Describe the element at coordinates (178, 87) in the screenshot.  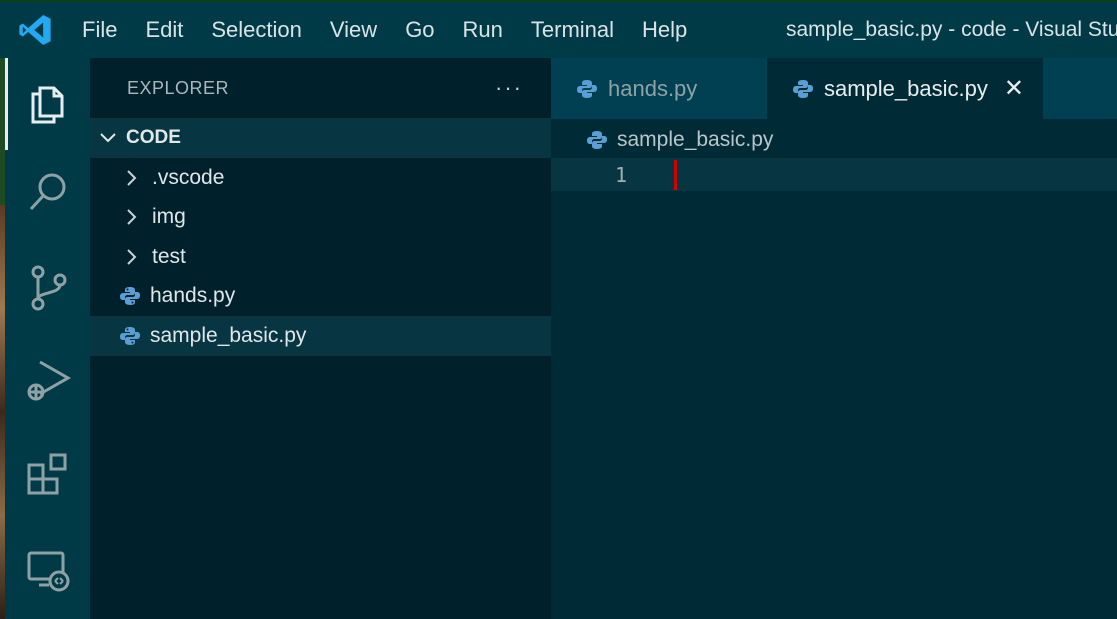
I see `sidebar-title: EXPLORER` at that location.